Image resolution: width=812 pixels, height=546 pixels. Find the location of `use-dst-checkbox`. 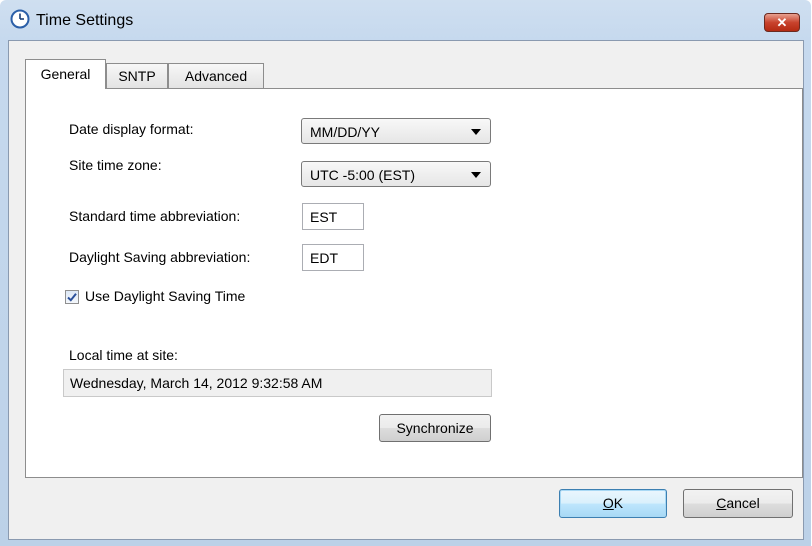

use-dst-checkbox is located at coordinates (72, 297).